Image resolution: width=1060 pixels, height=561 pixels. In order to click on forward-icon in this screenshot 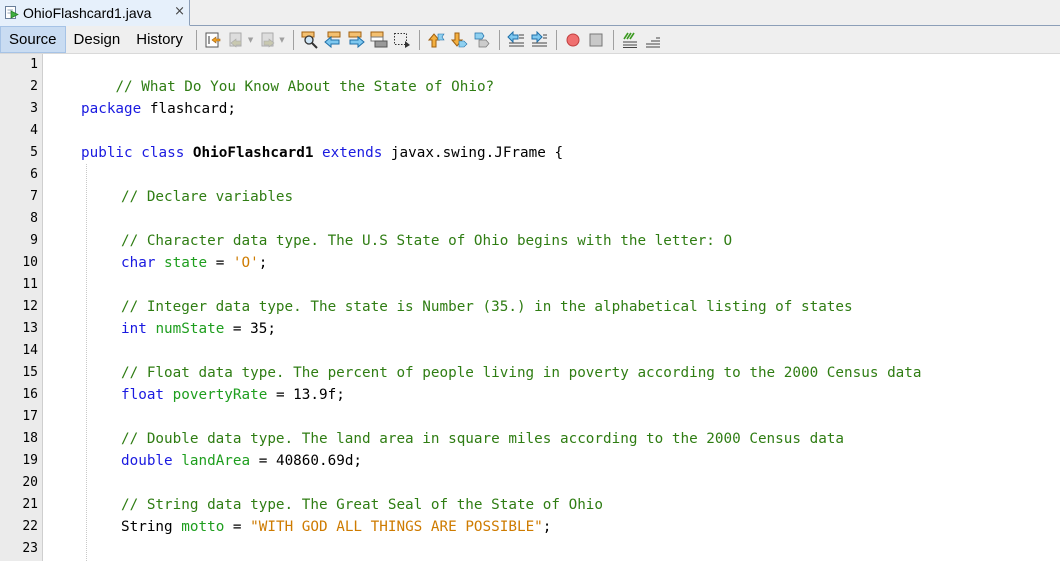, I will do `click(267, 40)`.